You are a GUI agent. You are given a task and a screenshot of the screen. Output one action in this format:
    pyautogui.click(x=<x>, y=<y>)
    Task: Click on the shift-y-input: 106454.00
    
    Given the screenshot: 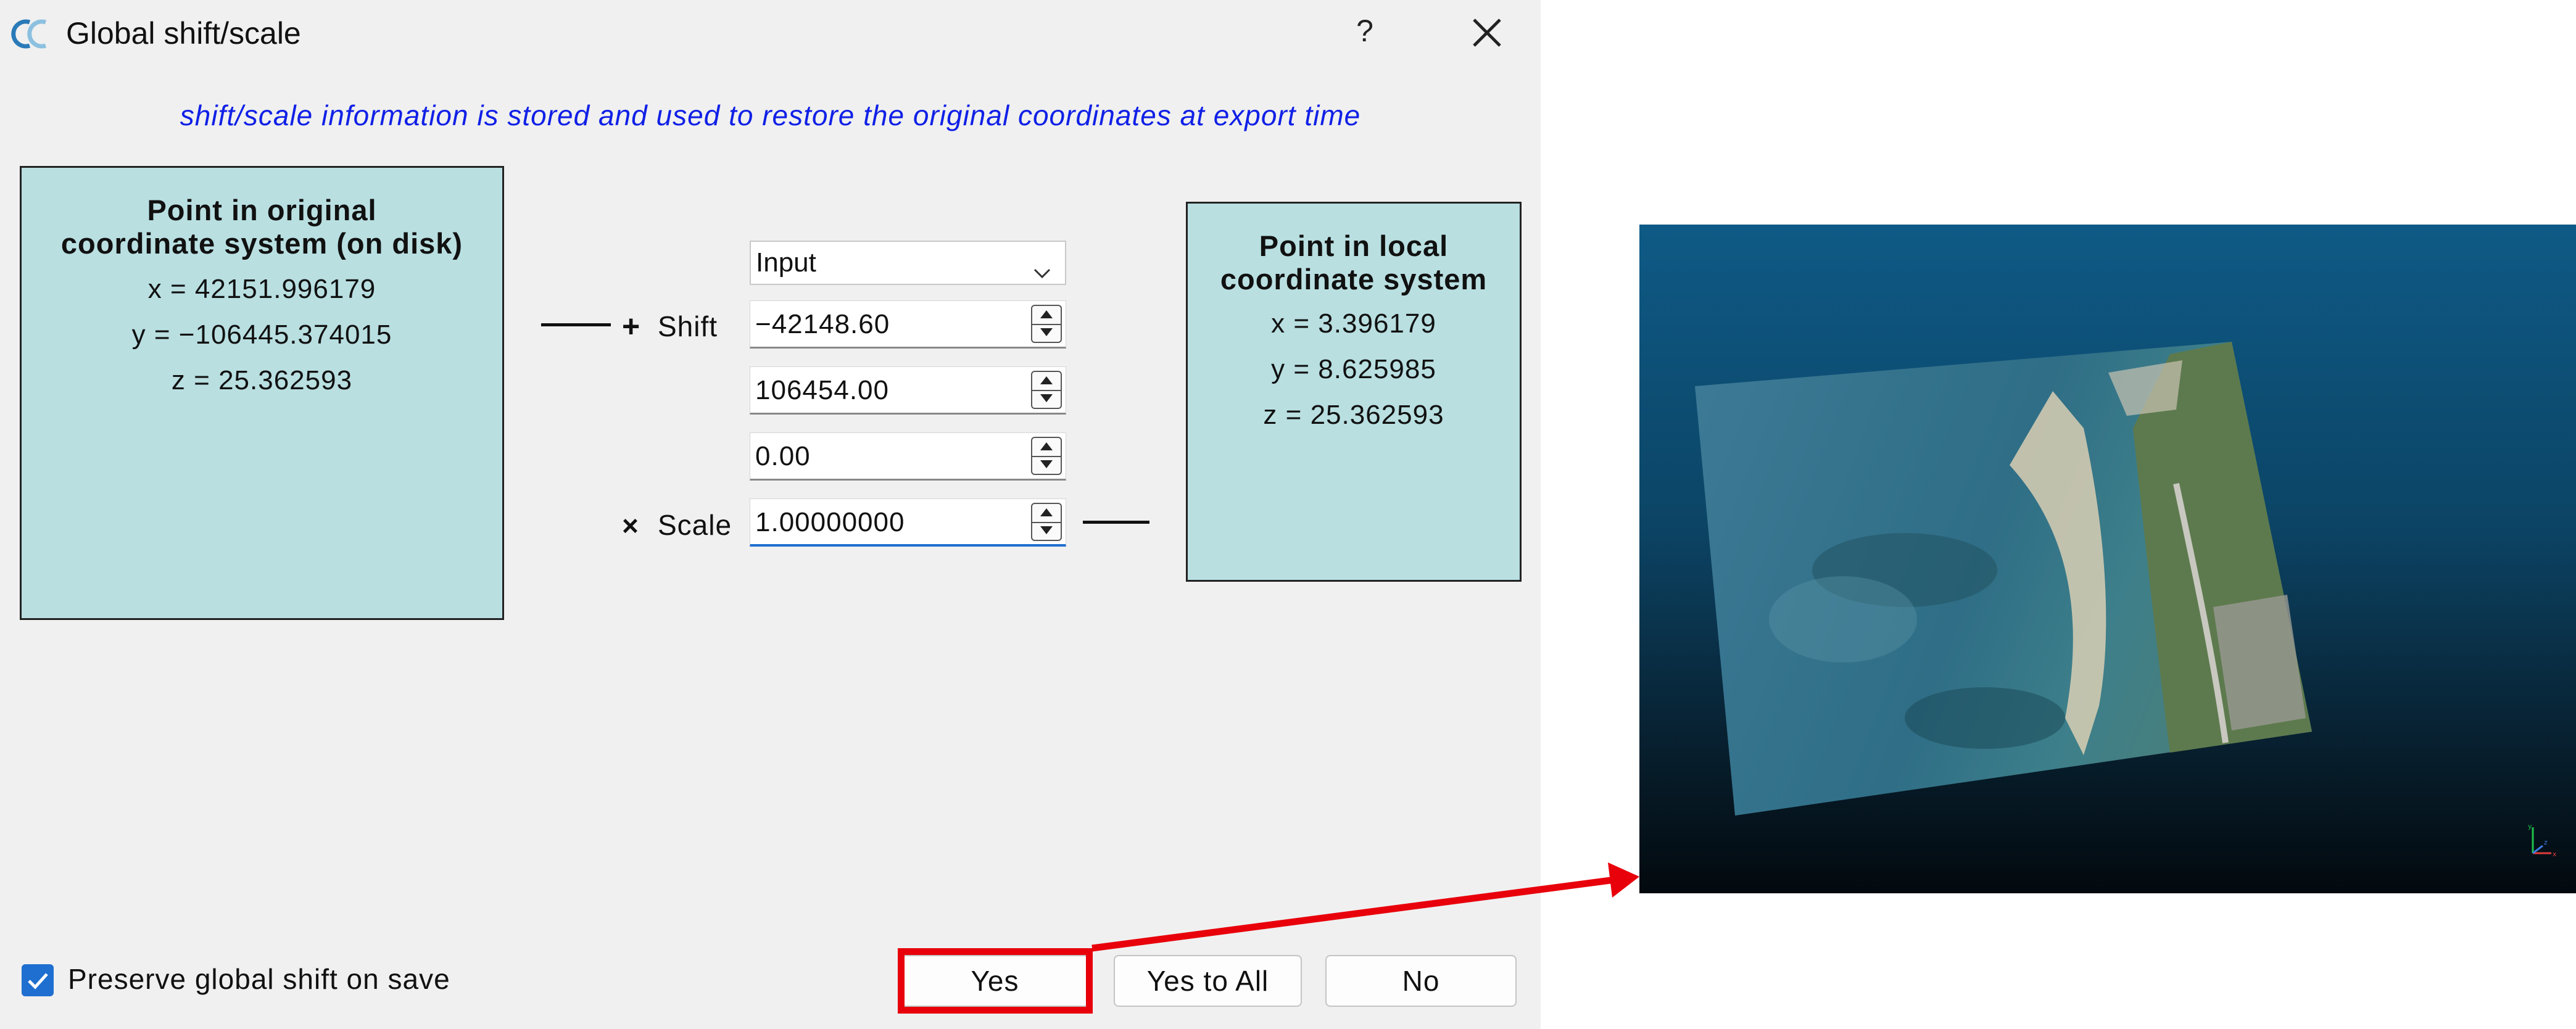 What is the action you would take?
    pyautogui.click(x=908, y=391)
    